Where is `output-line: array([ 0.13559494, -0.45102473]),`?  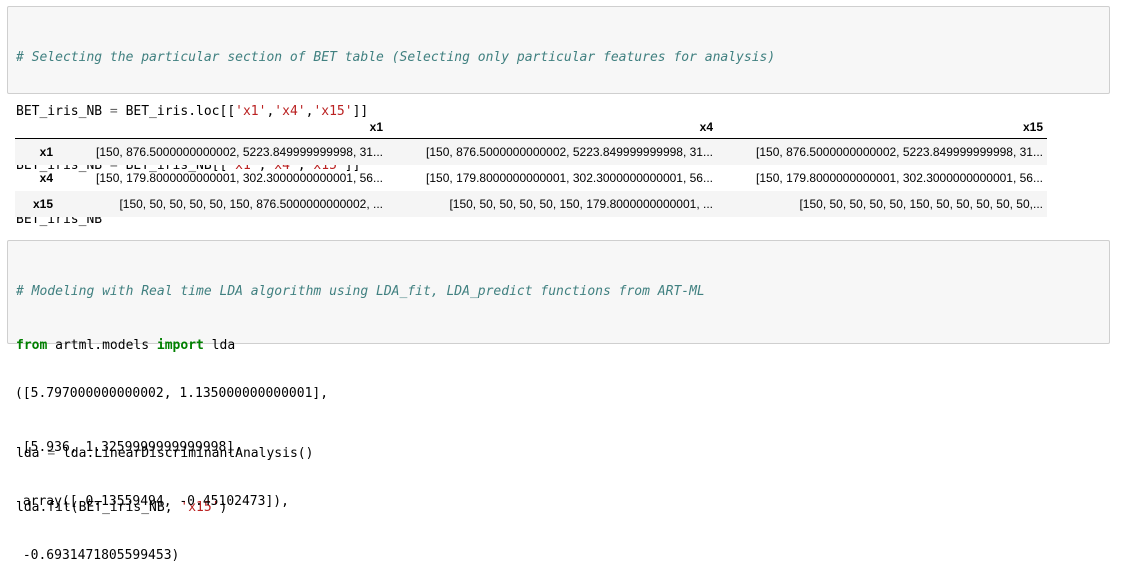
output-line: array([ 0.13559494, -0.45102473]), is located at coordinates (152, 501).